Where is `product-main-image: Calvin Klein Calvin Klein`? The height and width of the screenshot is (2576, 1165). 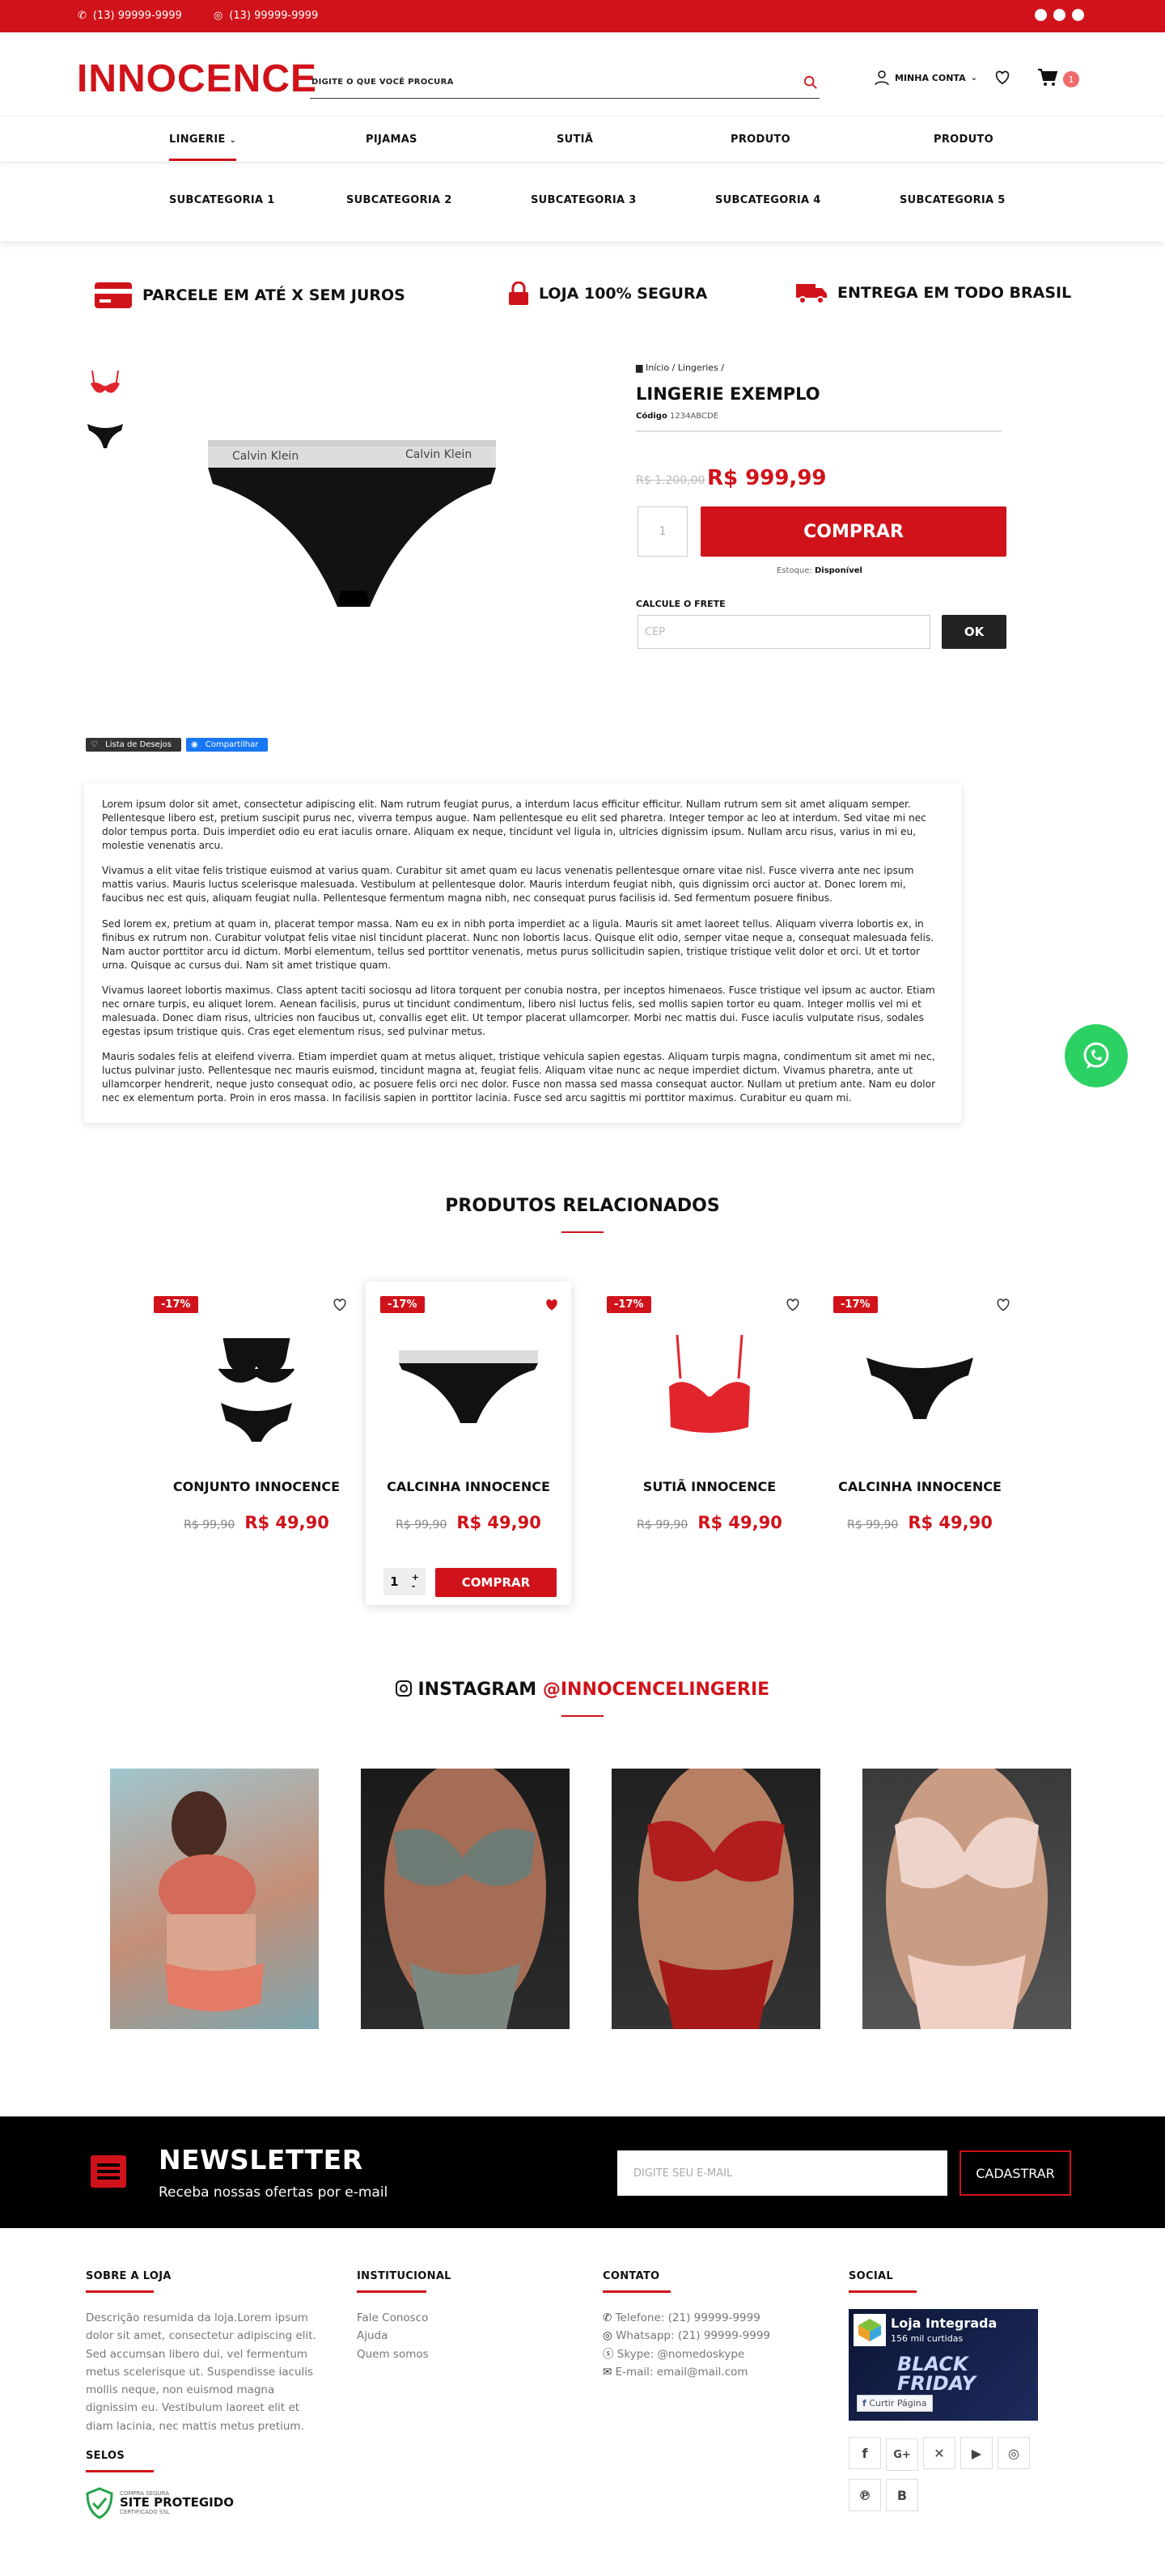 product-main-image: Calvin Klein Calvin Klein is located at coordinates (350, 519).